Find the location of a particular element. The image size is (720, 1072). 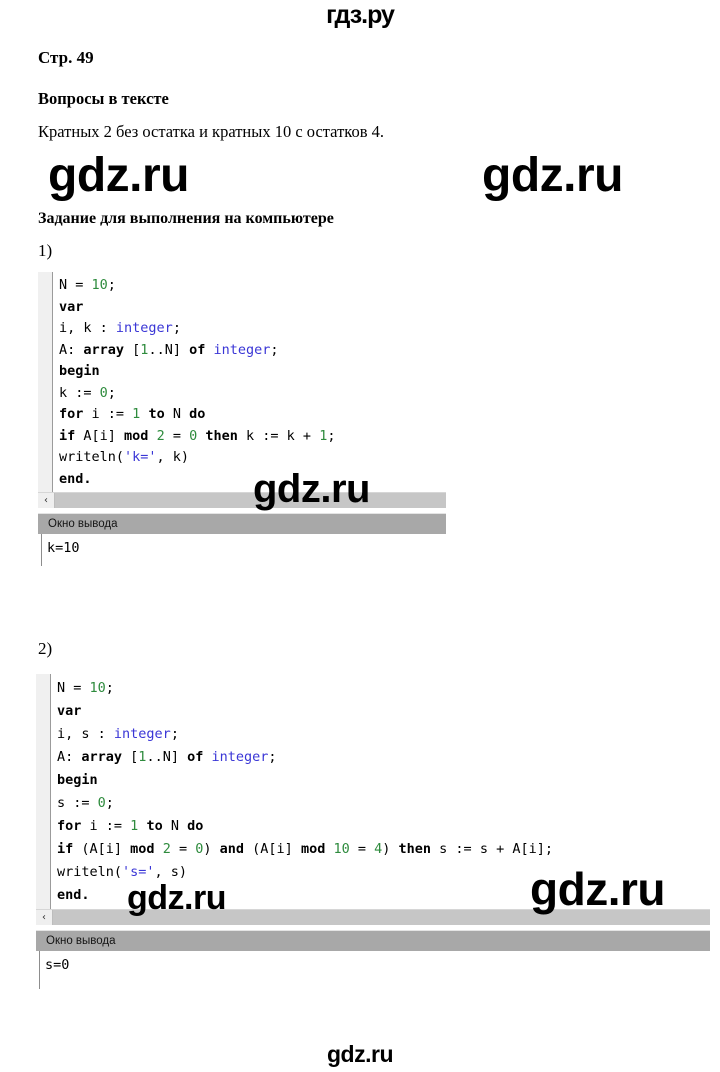

output-window-body-2: s=0 is located at coordinates (373, 970).